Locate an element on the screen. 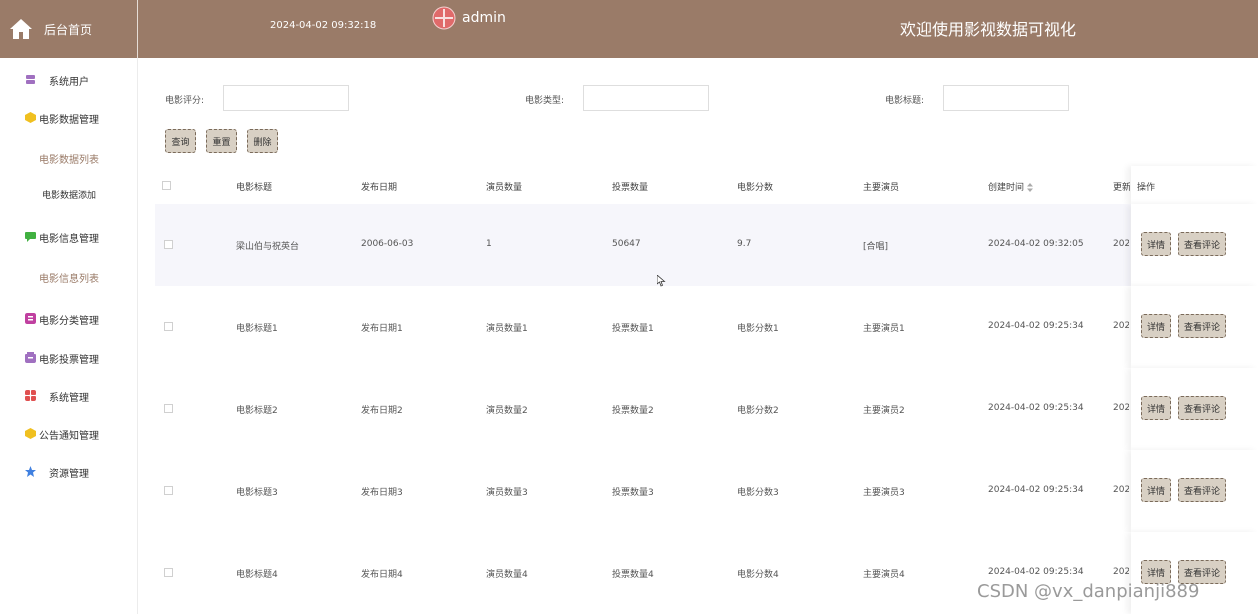 Image resolution: width=1258 pixels, height=614 pixels. sidebar-item-label: 电影投票管理 is located at coordinates (69, 360).